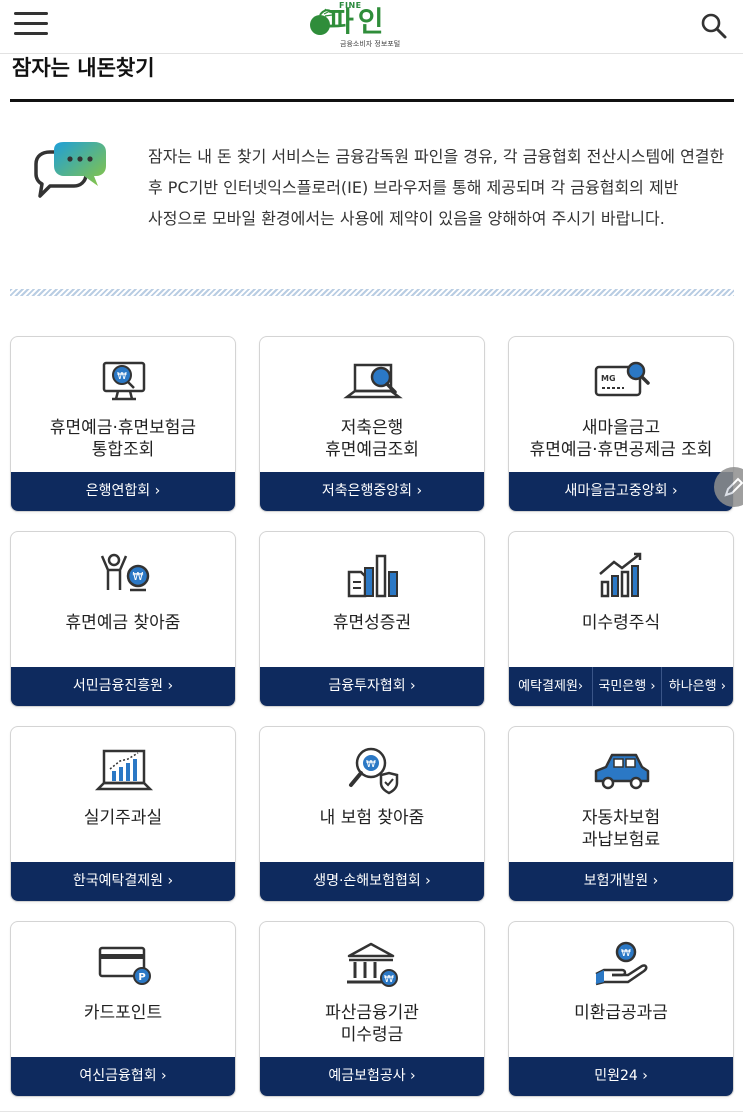 The image size is (743, 1115). What do you see at coordinates (372, 100) in the screenshot?
I see `title-divider` at bounding box center [372, 100].